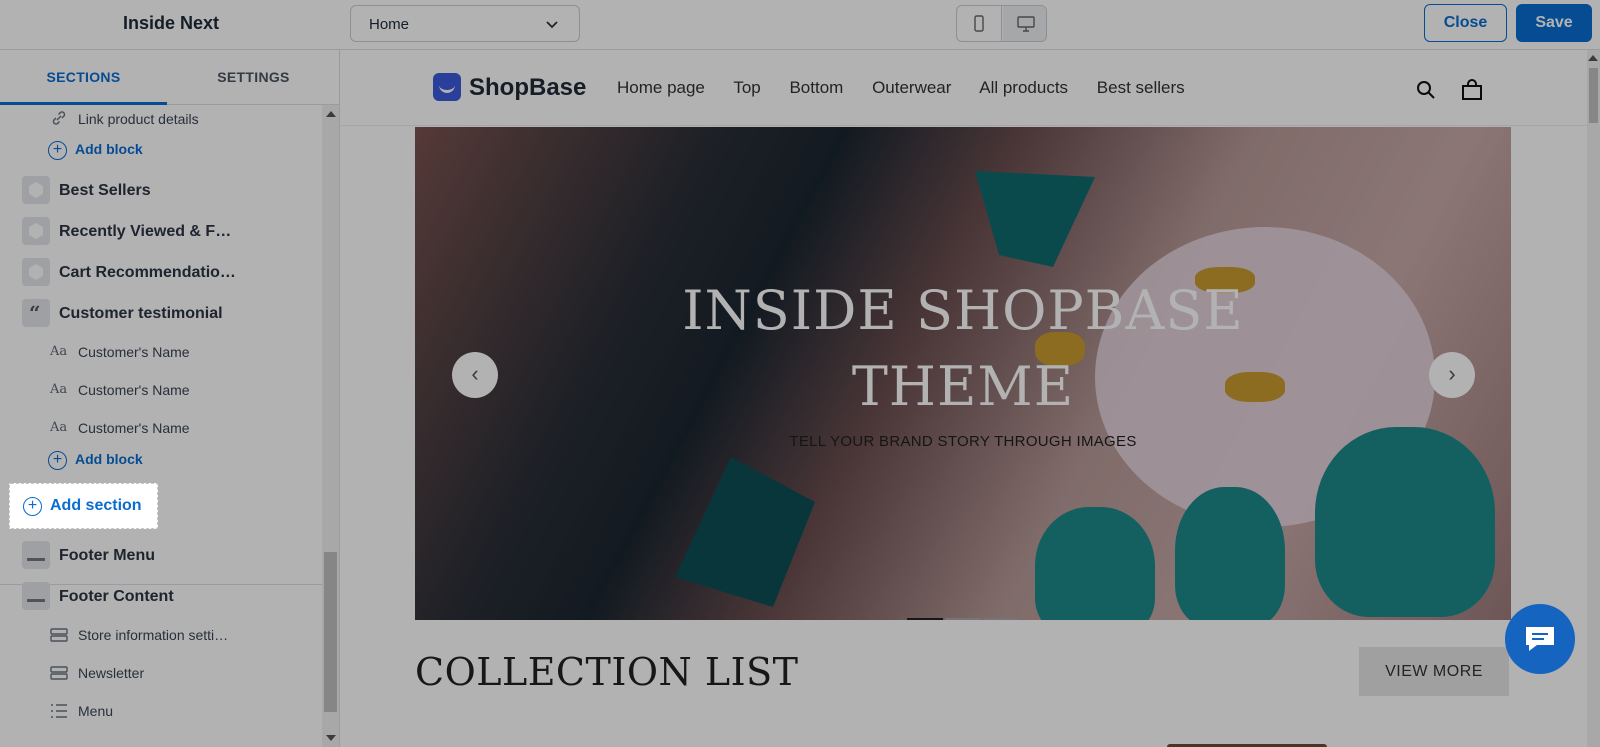 The height and width of the screenshot is (747, 1600). What do you see at coordinates (59, 118) in the screenshot?
I see `link-icon` at bounding box center [59, 118].